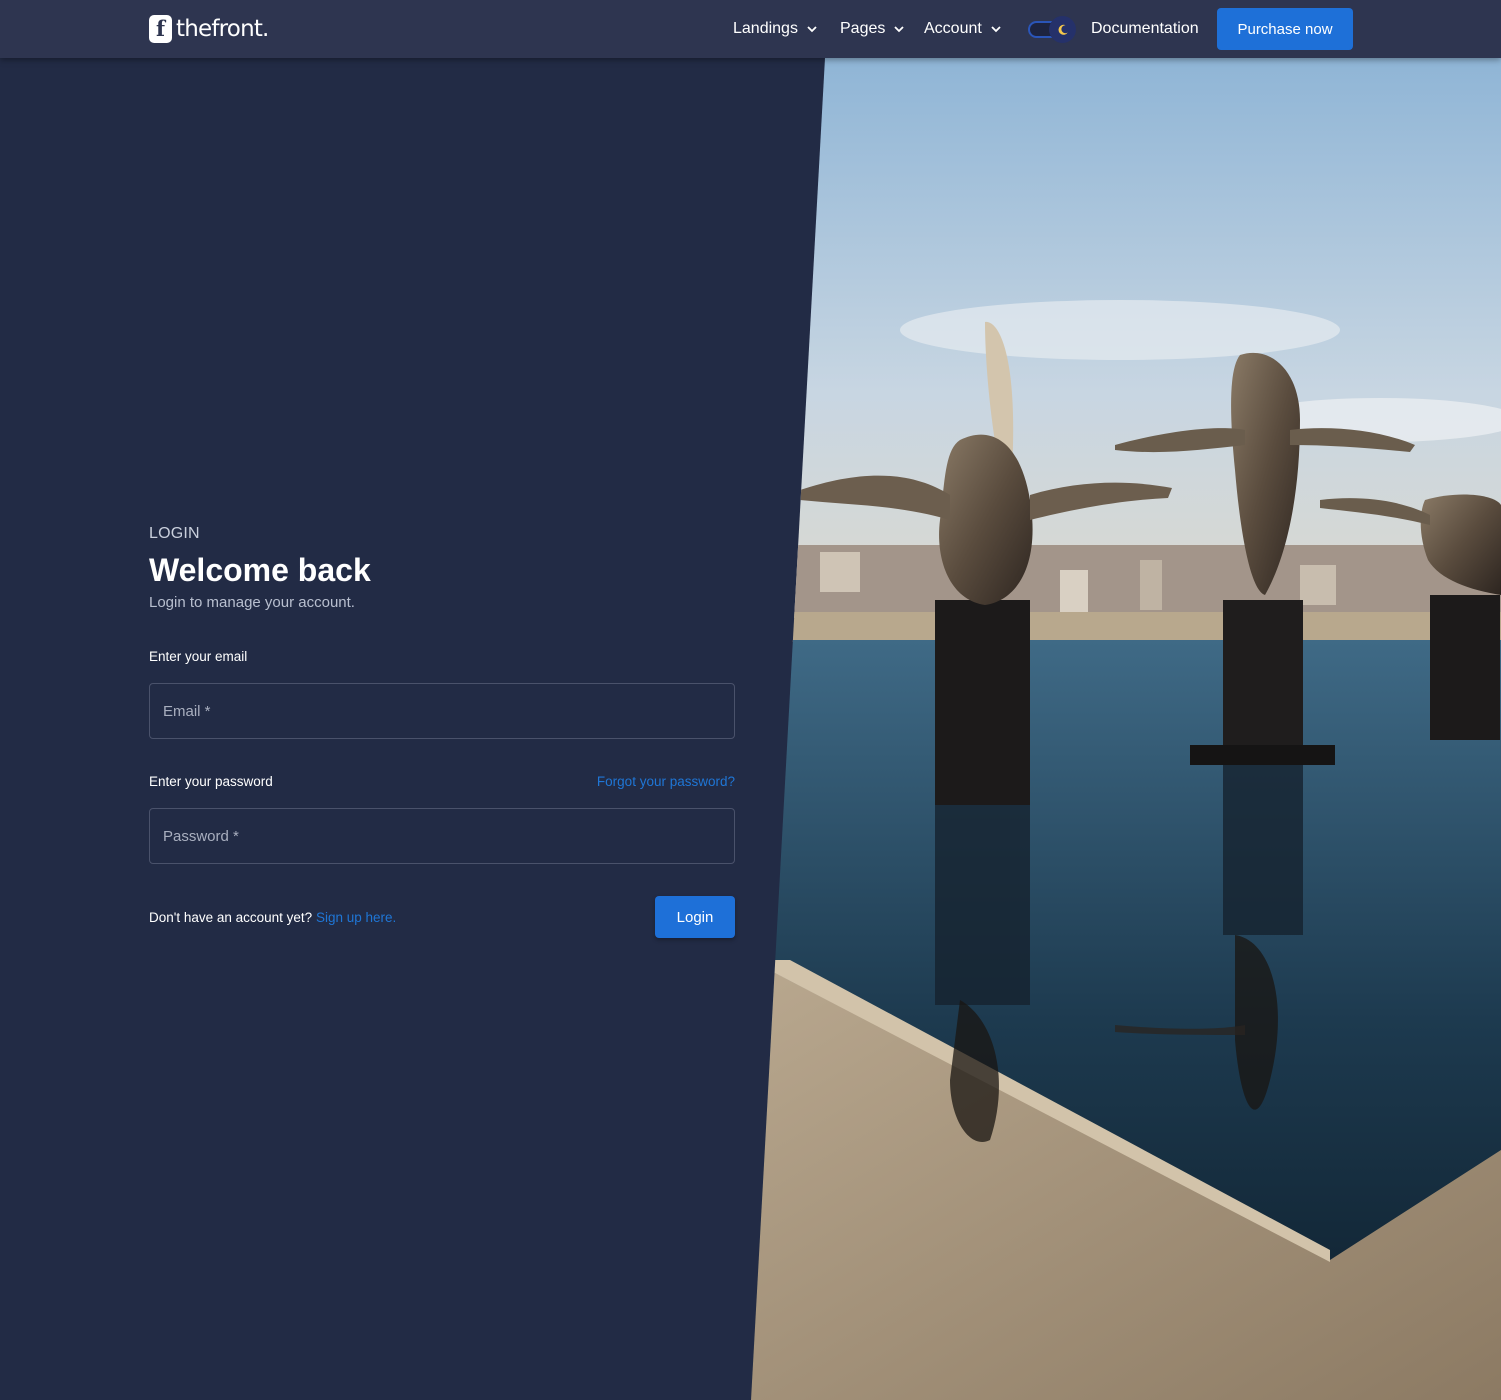 Image resolution: width=1501 pixels, height=1400 pixels. I want to click on email-field, so click(442, 711).